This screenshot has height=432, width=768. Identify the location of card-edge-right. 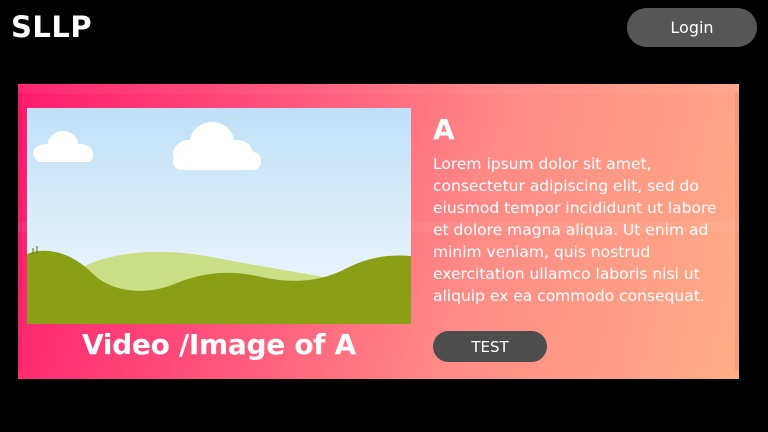
(737, 231).